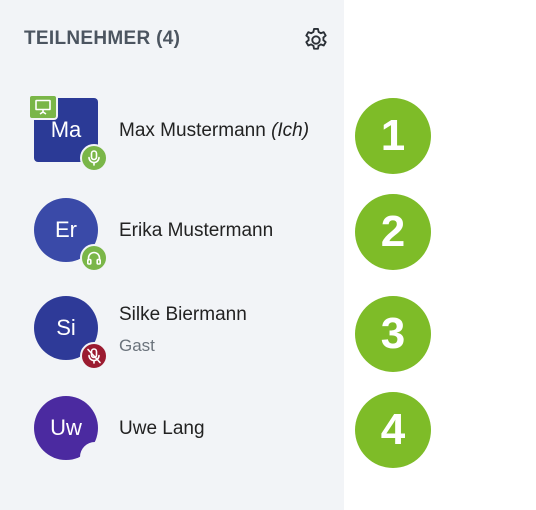  I want to click on participant-role: Gast, so click(137, 345).